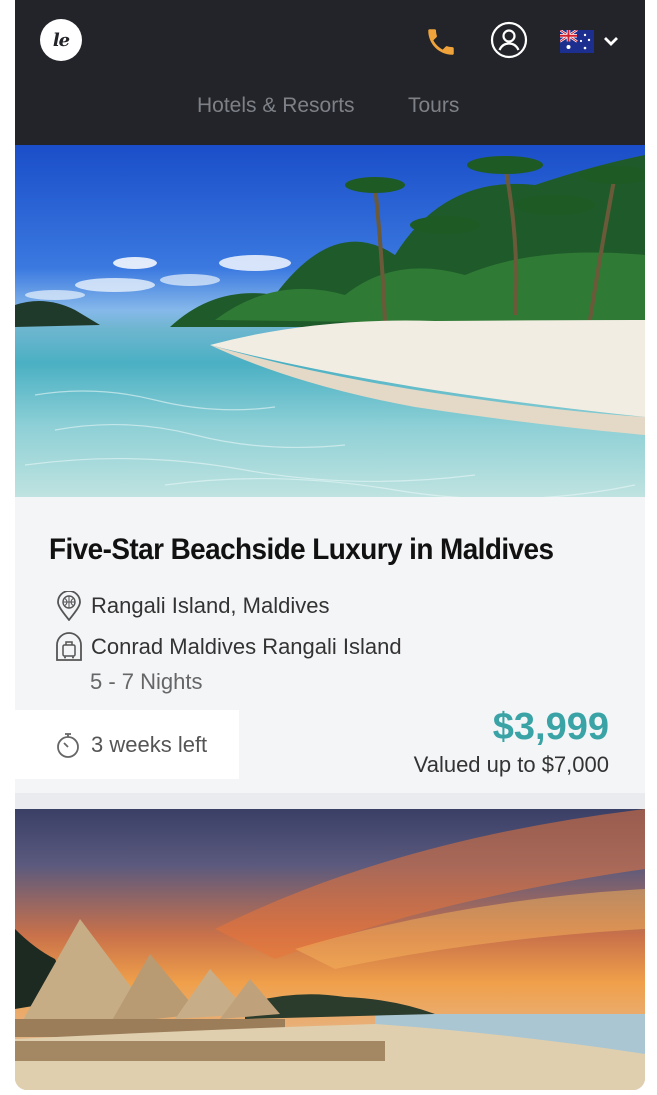 The width and height of the screenshot is (657, 1095). Describe the element at coordinates (69, 606) in the screenshot. I see `location-pin-icon` at that location.